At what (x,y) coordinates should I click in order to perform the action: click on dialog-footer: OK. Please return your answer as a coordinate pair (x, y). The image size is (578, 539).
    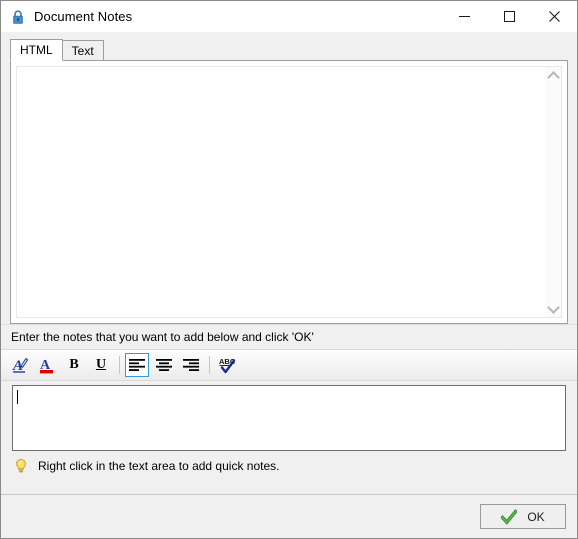
    Looking at the image, I should click on (289, 516).